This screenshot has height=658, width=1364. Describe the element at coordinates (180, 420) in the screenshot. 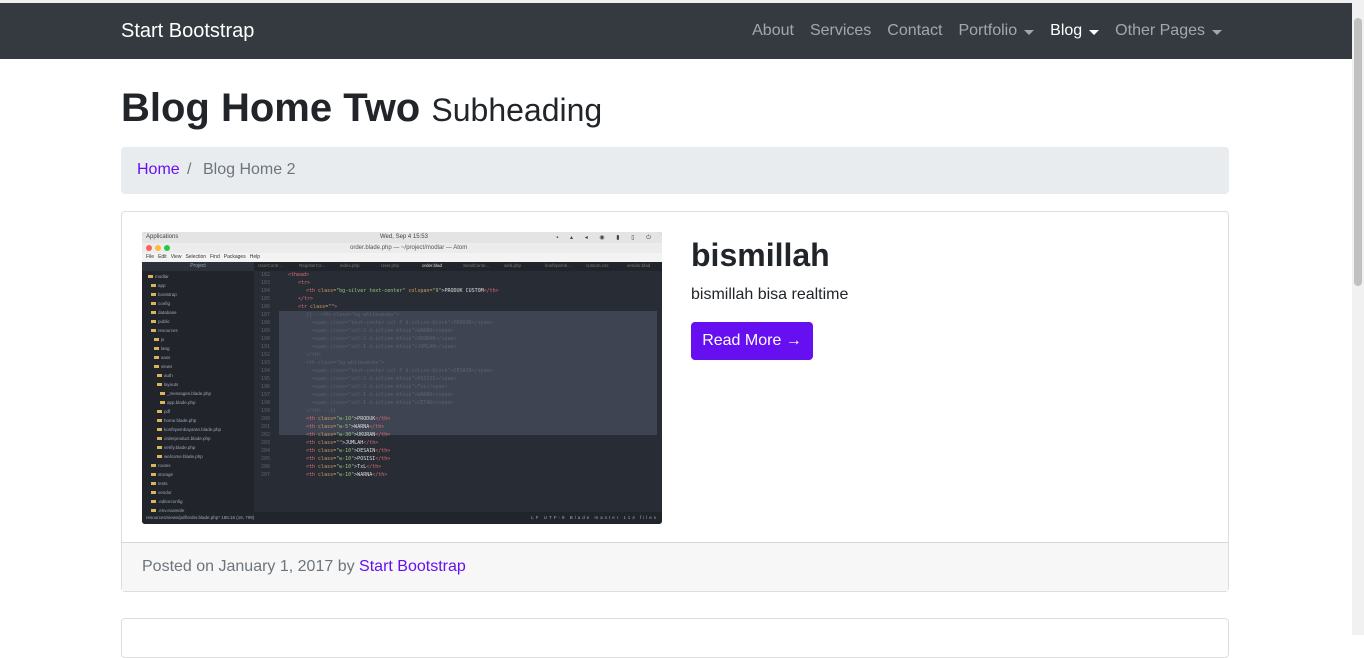

I see `thumb-tree-item-label: home.blade.php` at that location.